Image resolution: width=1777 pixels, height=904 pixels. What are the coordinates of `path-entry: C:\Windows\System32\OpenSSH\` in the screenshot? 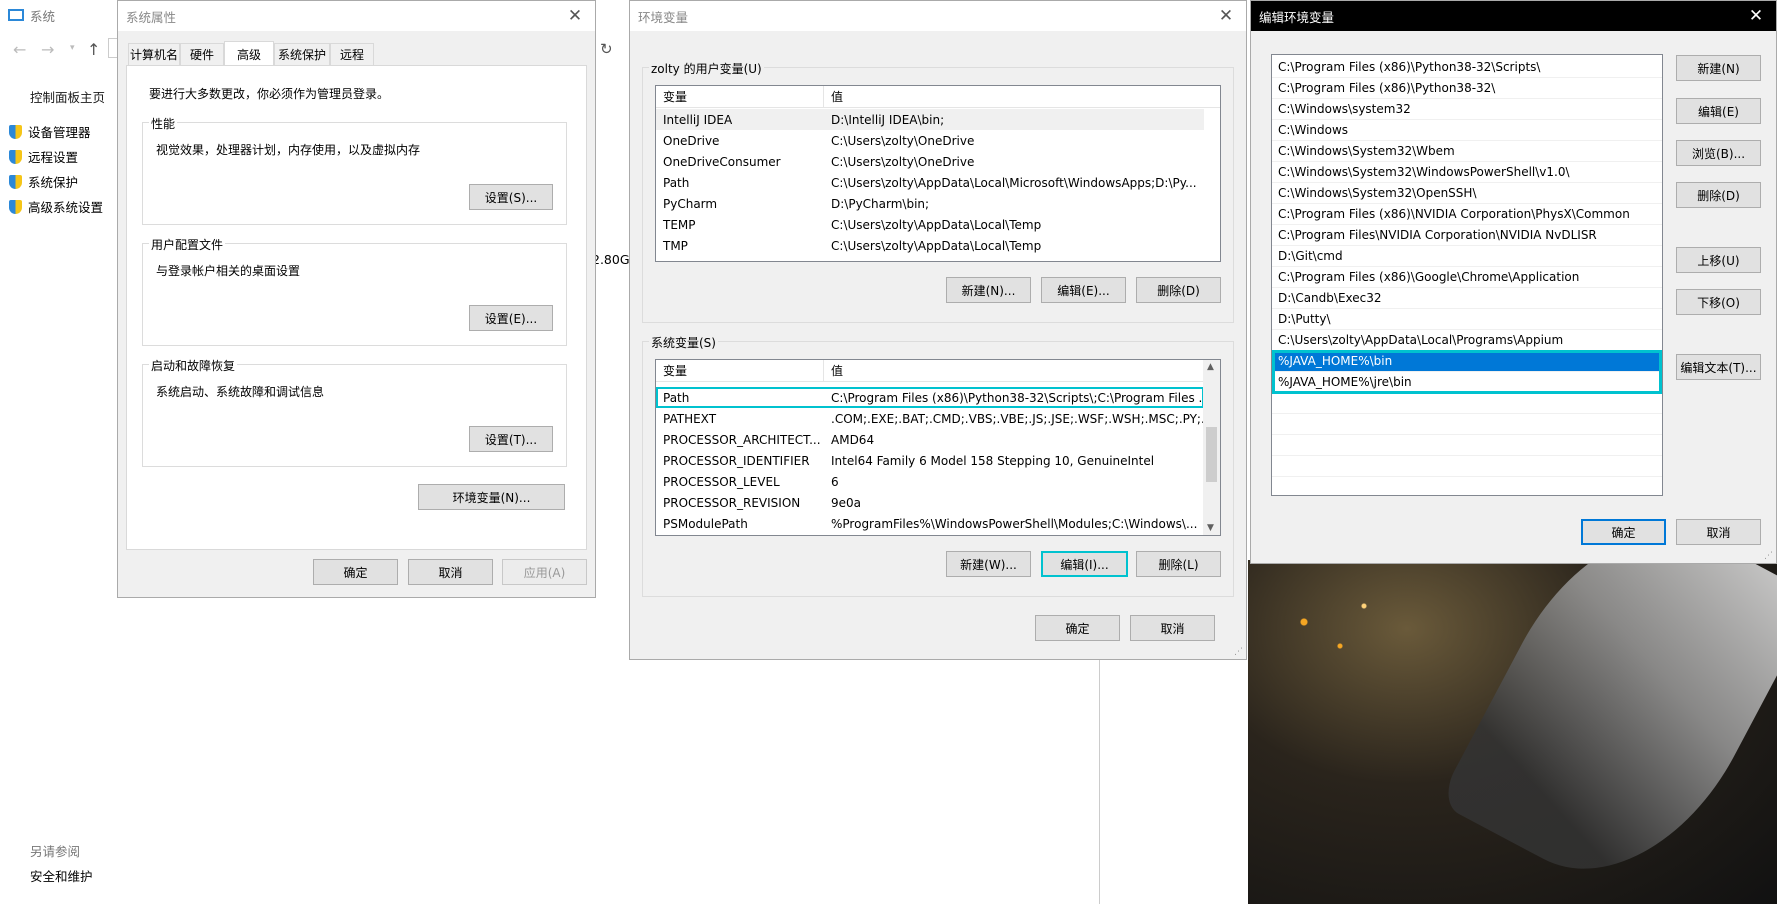 It's located at (1467, 193).